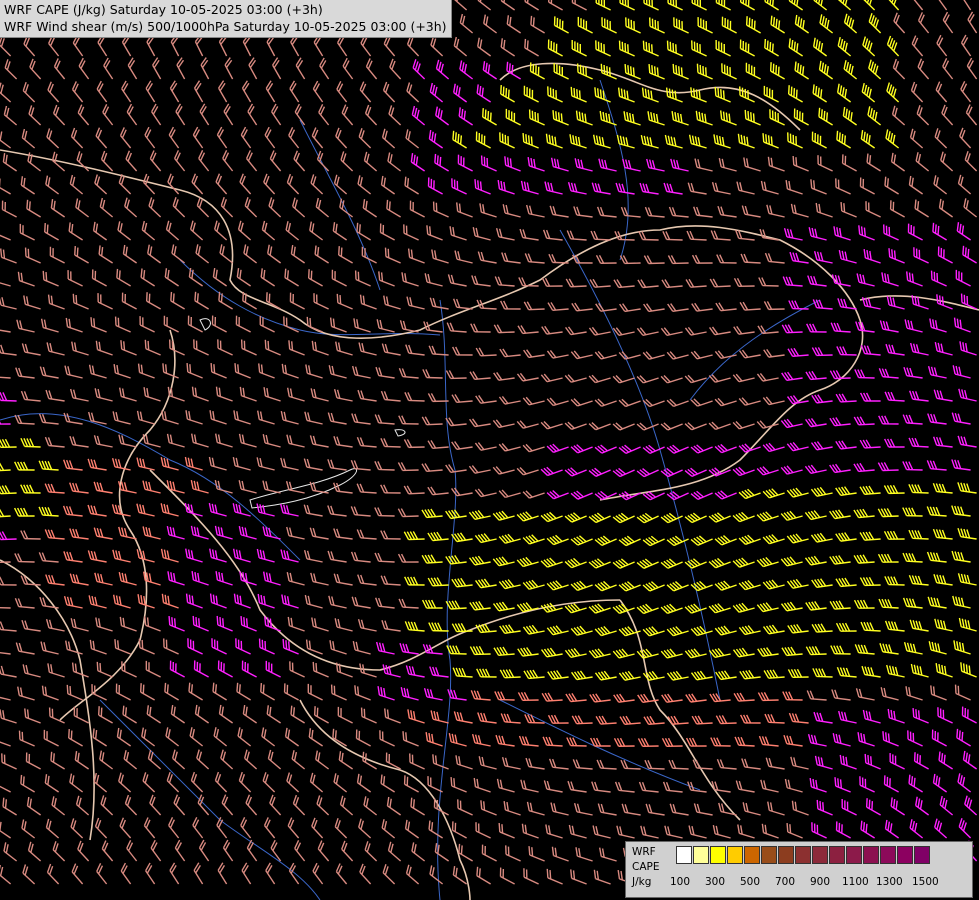 Image resolution: width=979 pixels, height=900 pixels. I want to click on legend-tick: 300, so click(715, 882).